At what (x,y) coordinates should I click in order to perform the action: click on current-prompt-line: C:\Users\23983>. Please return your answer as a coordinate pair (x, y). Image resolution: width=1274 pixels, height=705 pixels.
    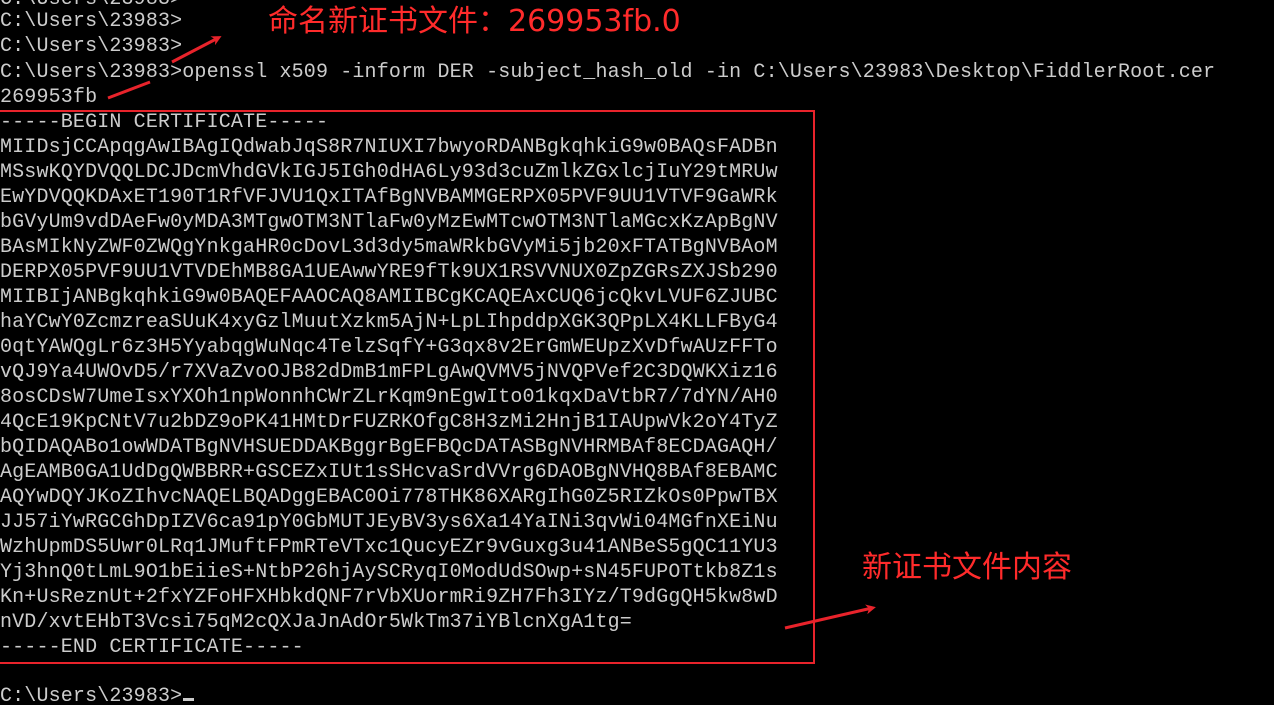
    Looking at the image, I should click on (97, 694).